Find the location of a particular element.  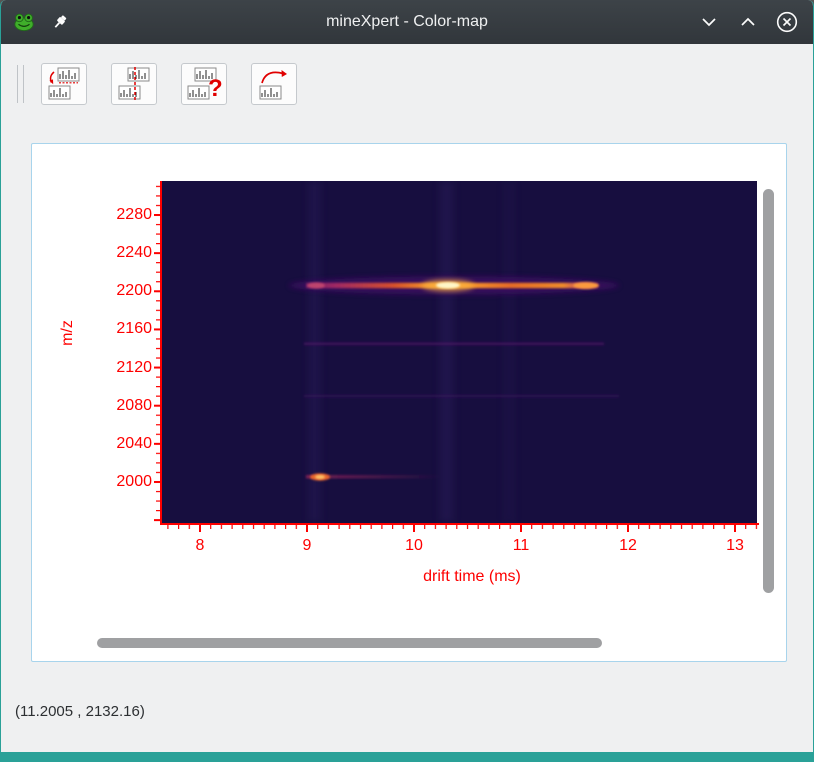

y-tick-label: 2160 is located at coordinates (134, 328).